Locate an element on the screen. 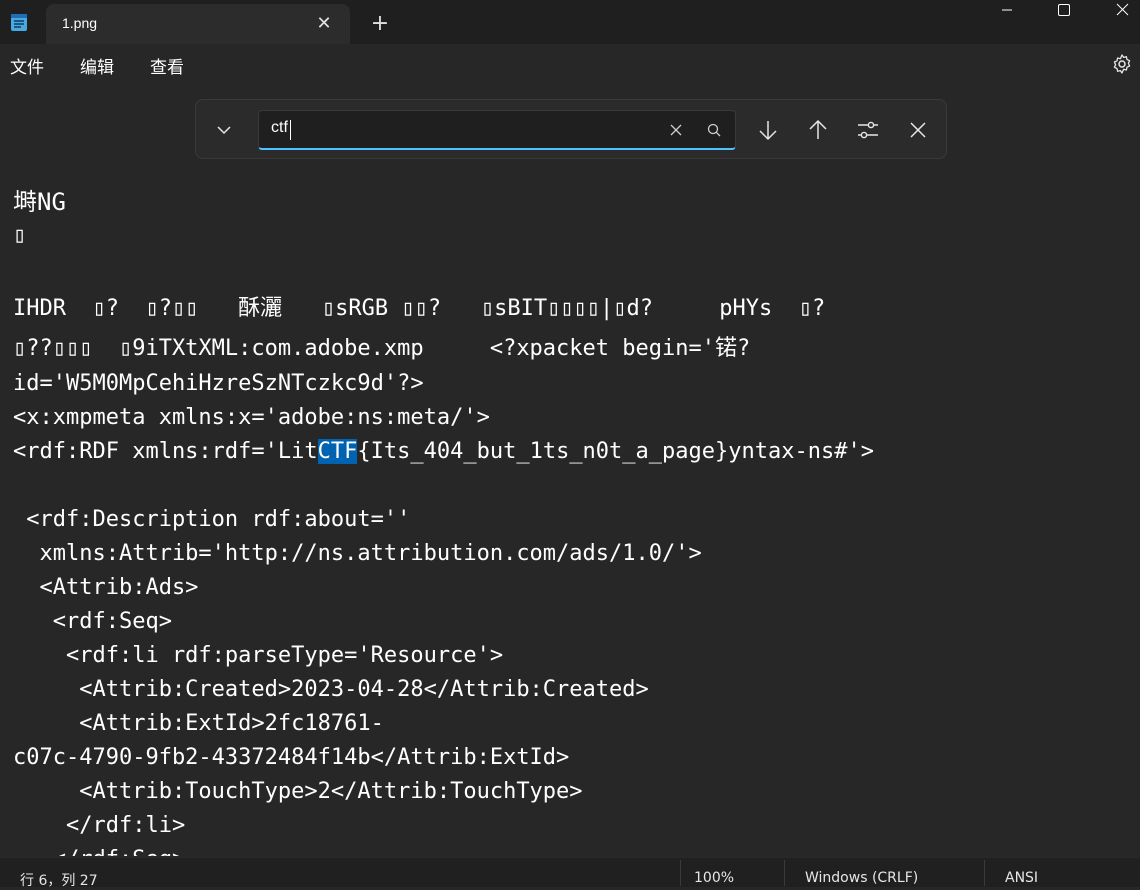 The height and width of the screenshot is (890, 1140). text-segment: {Its_404_but_1ts_n0t_a_page}yntax-ns#'> is located at coordinates (615, 451).